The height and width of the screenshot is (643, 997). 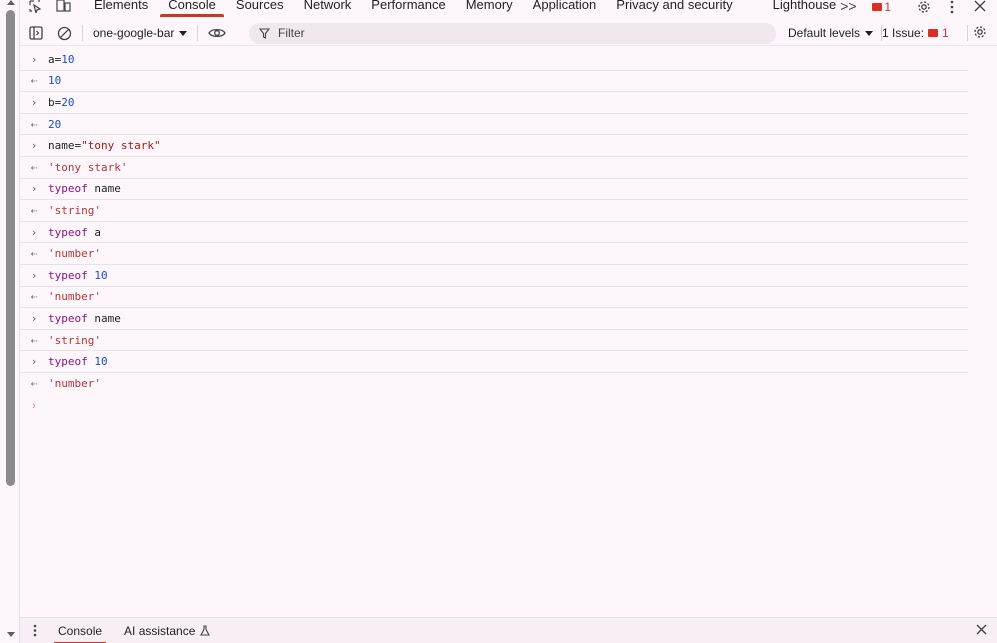 I want to click on console-output-value: 10, so click(x=55, y=81).